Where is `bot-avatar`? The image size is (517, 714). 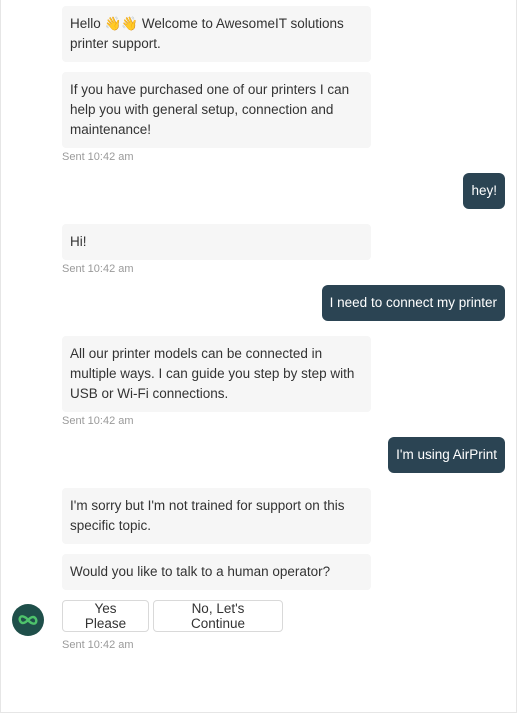
bot-avatar is located at coordinates (28, 620).